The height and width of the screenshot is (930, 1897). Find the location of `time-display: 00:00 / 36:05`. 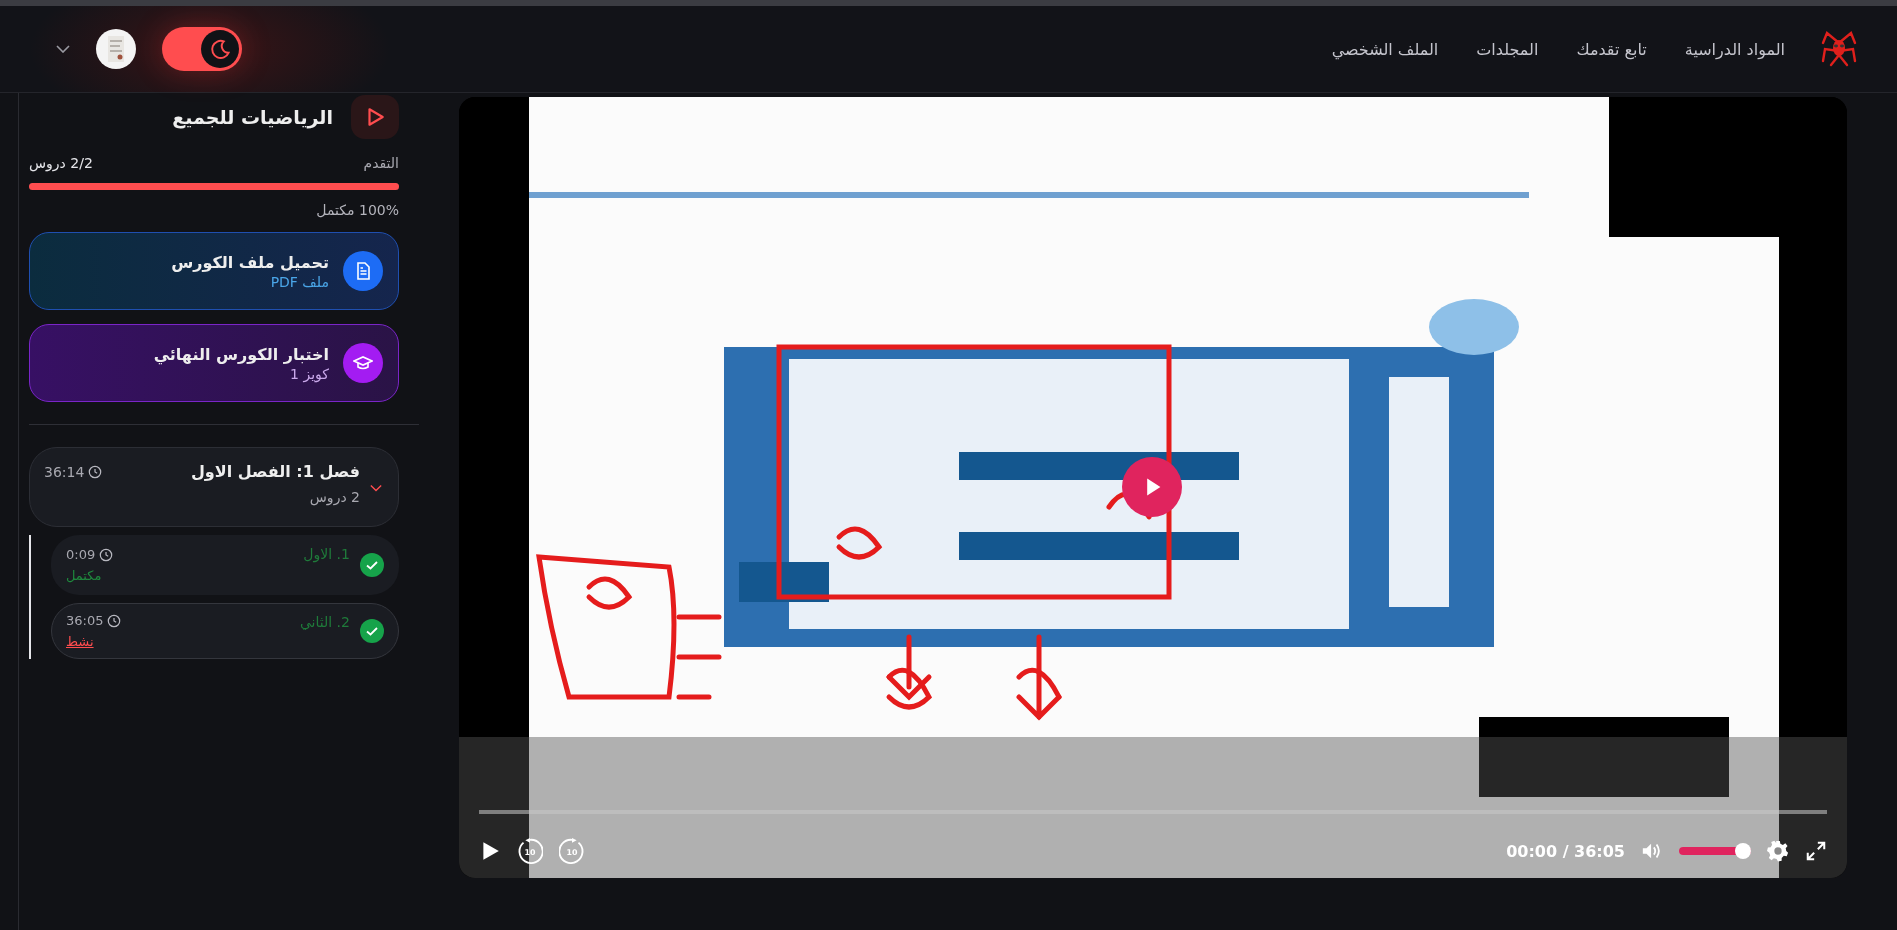

time-display: 00:00 / 36:05 is located at coordinates (1565, 851).